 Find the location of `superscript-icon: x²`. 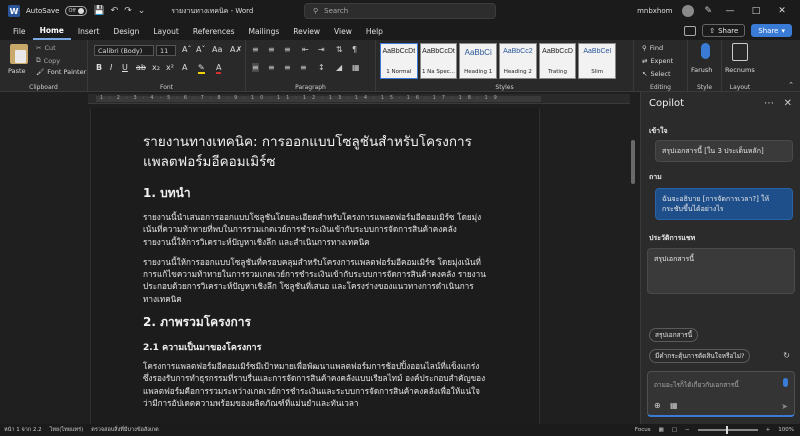

superscript-icon: x² is located at coordinates (170, 67).